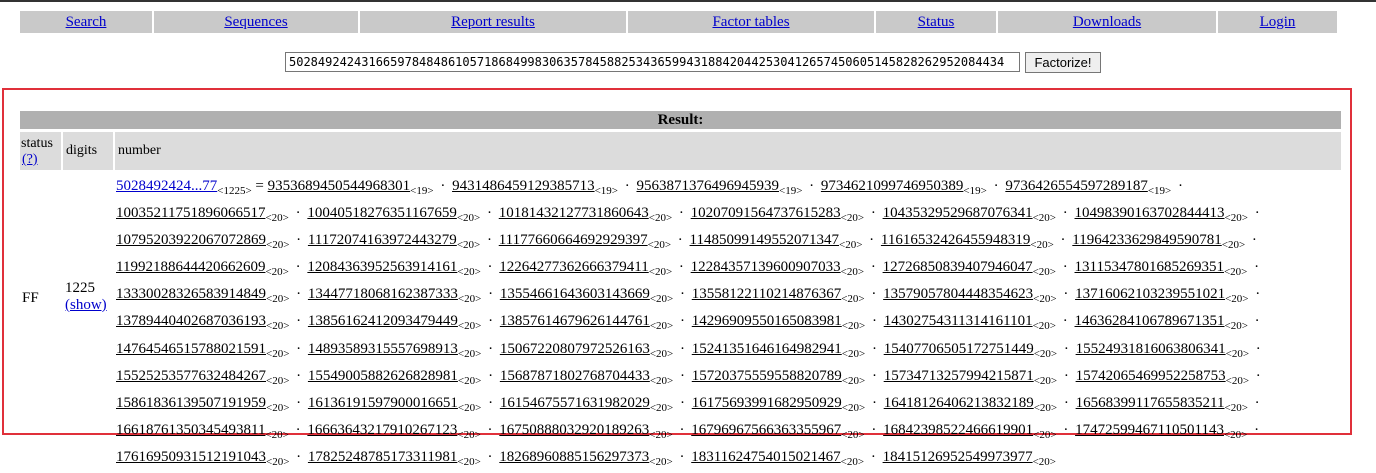  What do you see at coordinates (575, 321) in the screenshot?
I see `factor-link: 13857614679626144761` at bounding box center [575, 321].